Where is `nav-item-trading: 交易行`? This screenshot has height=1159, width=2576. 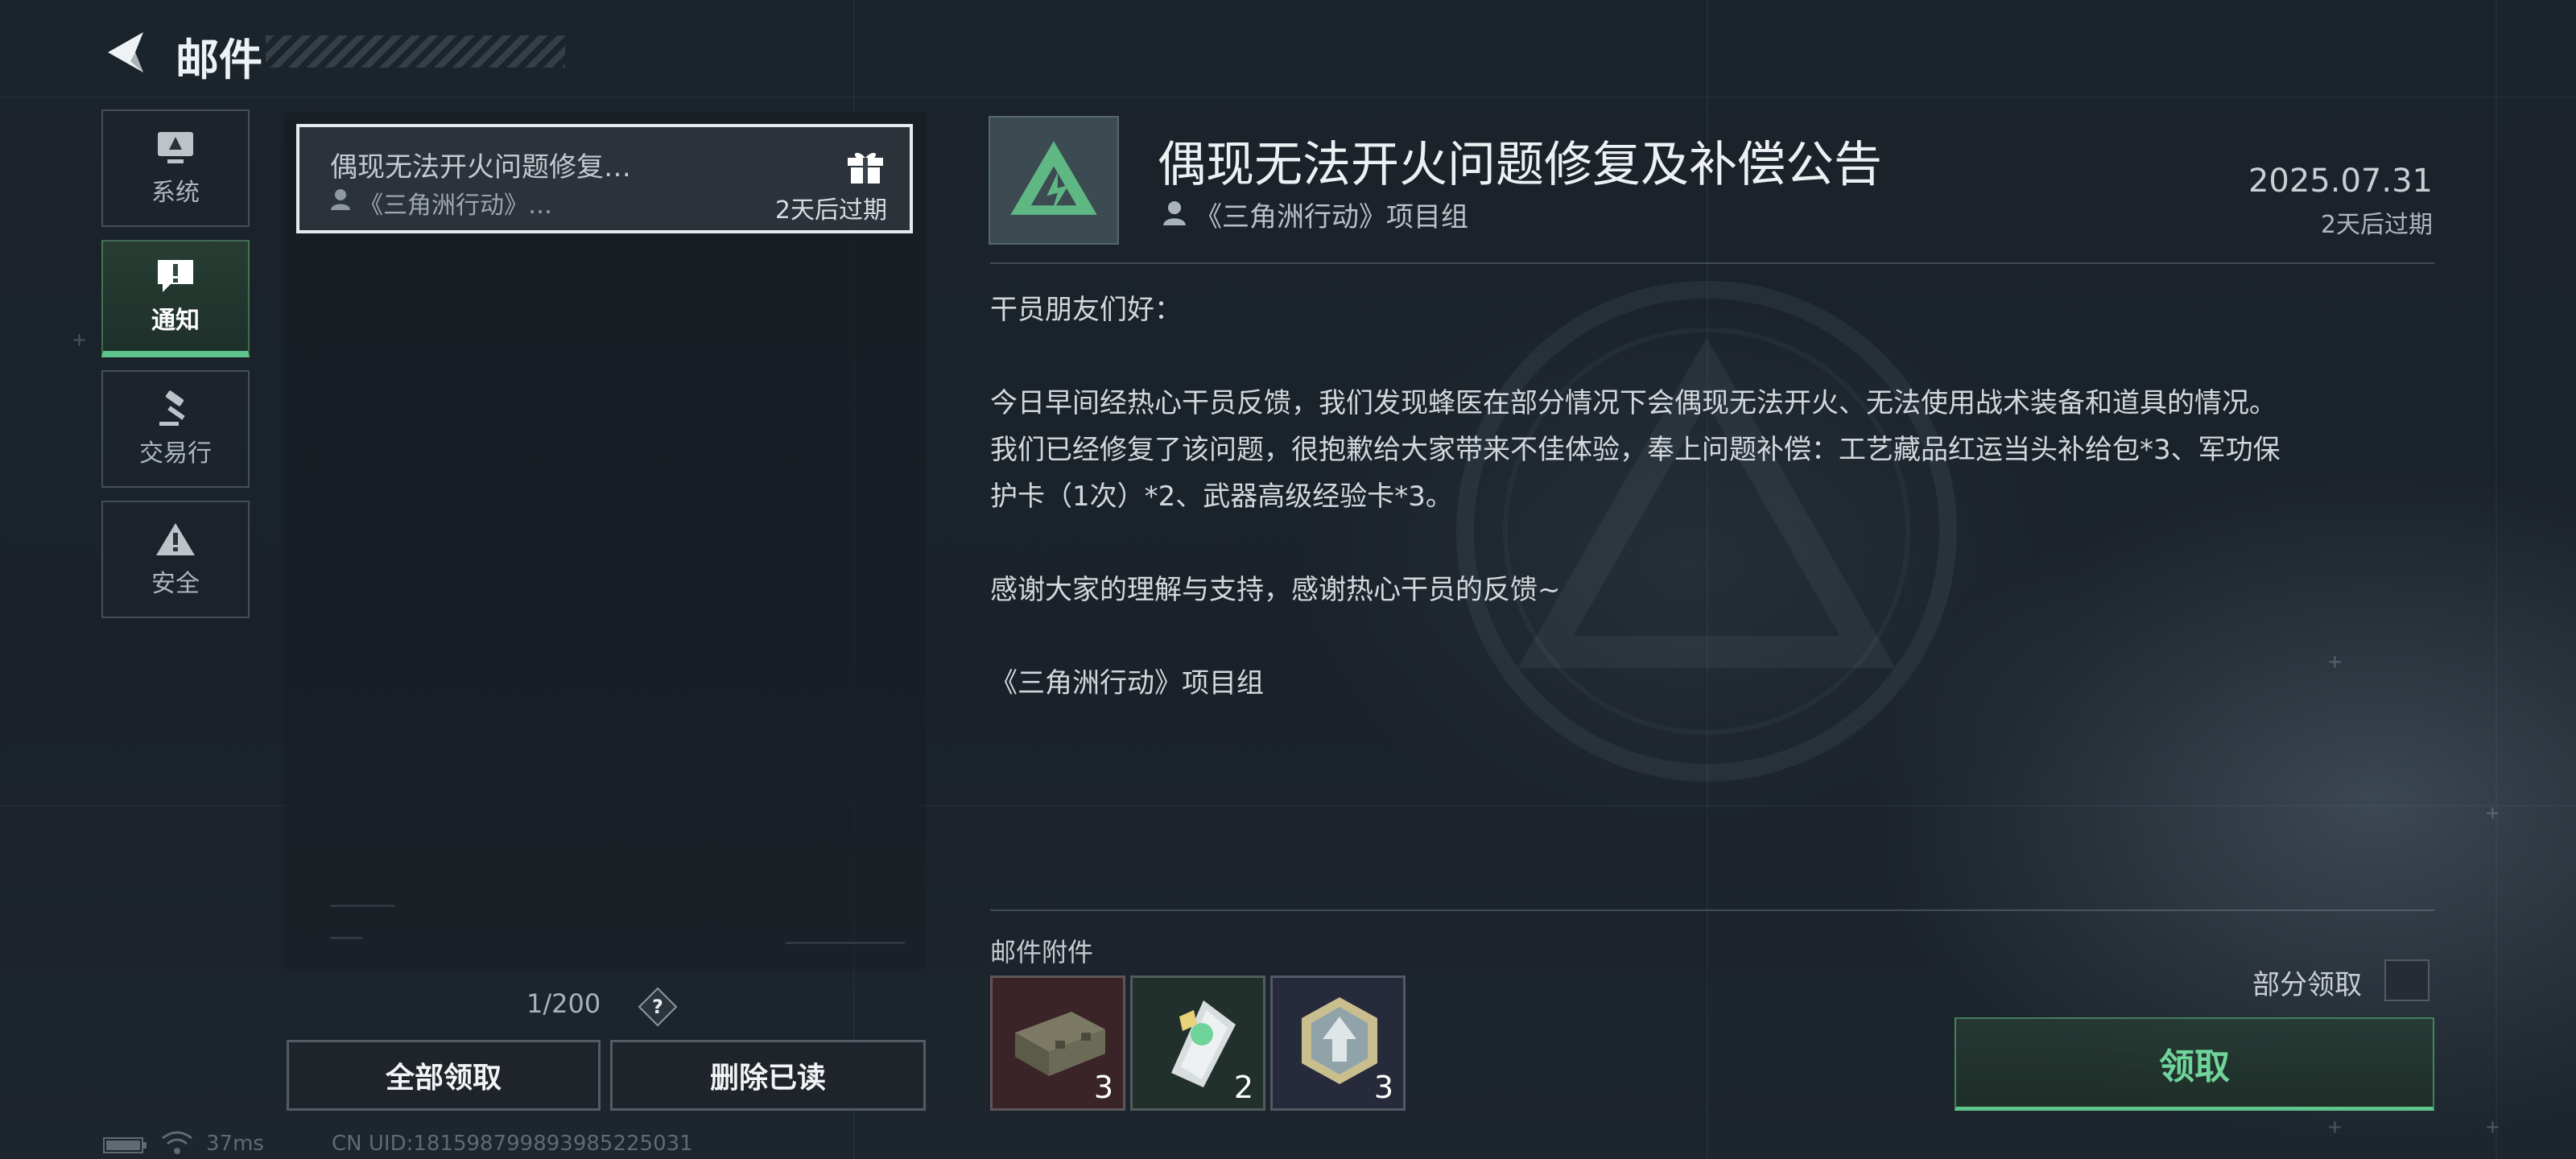 nav-item-trading: 交易行 is located at coordinates (175, 429).